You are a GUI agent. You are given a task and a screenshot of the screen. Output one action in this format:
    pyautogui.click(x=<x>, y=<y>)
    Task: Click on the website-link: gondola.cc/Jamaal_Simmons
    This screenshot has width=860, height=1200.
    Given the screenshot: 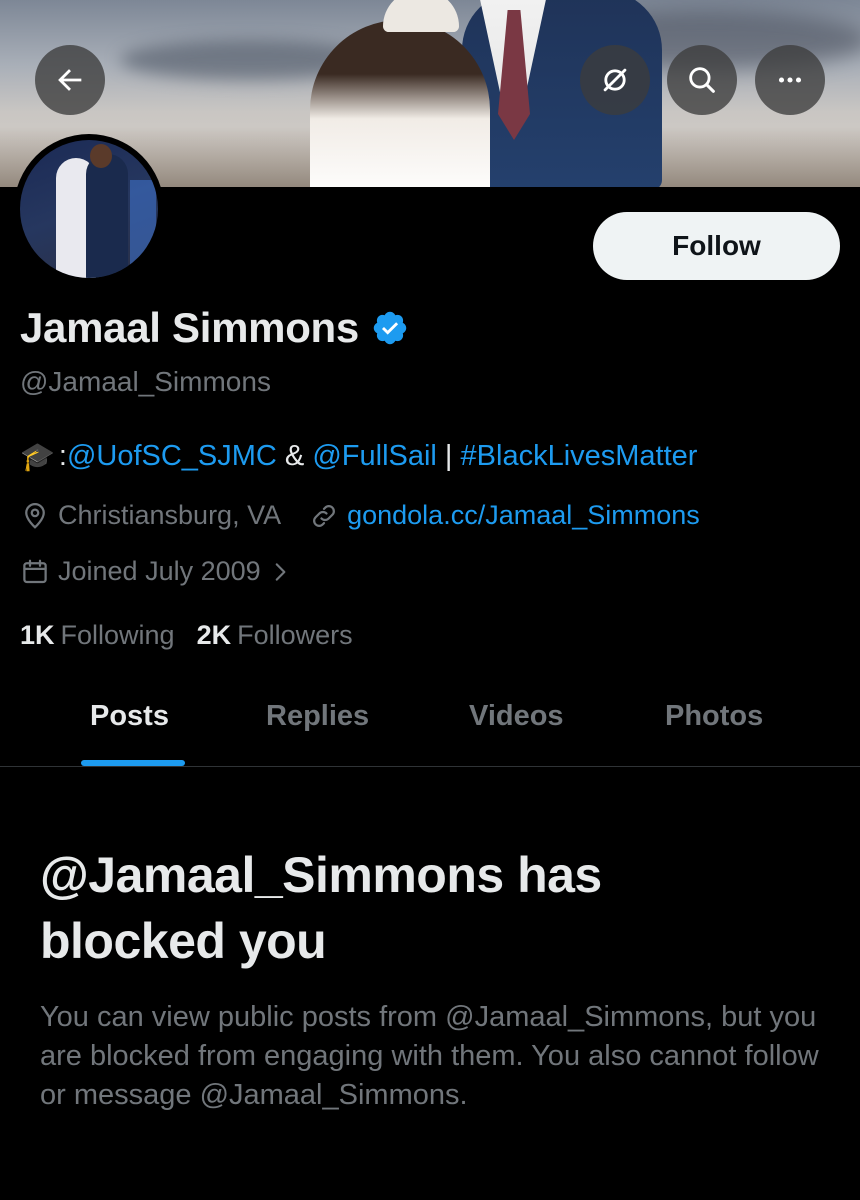 What is the action you would take?
    pyautogui.click(x=523, y=515)
    